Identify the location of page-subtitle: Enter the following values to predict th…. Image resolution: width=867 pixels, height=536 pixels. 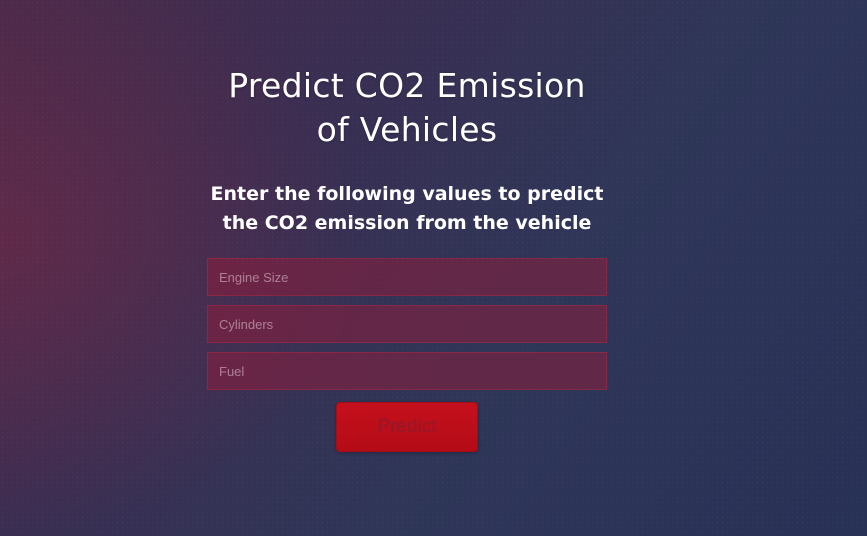
(407, 208).